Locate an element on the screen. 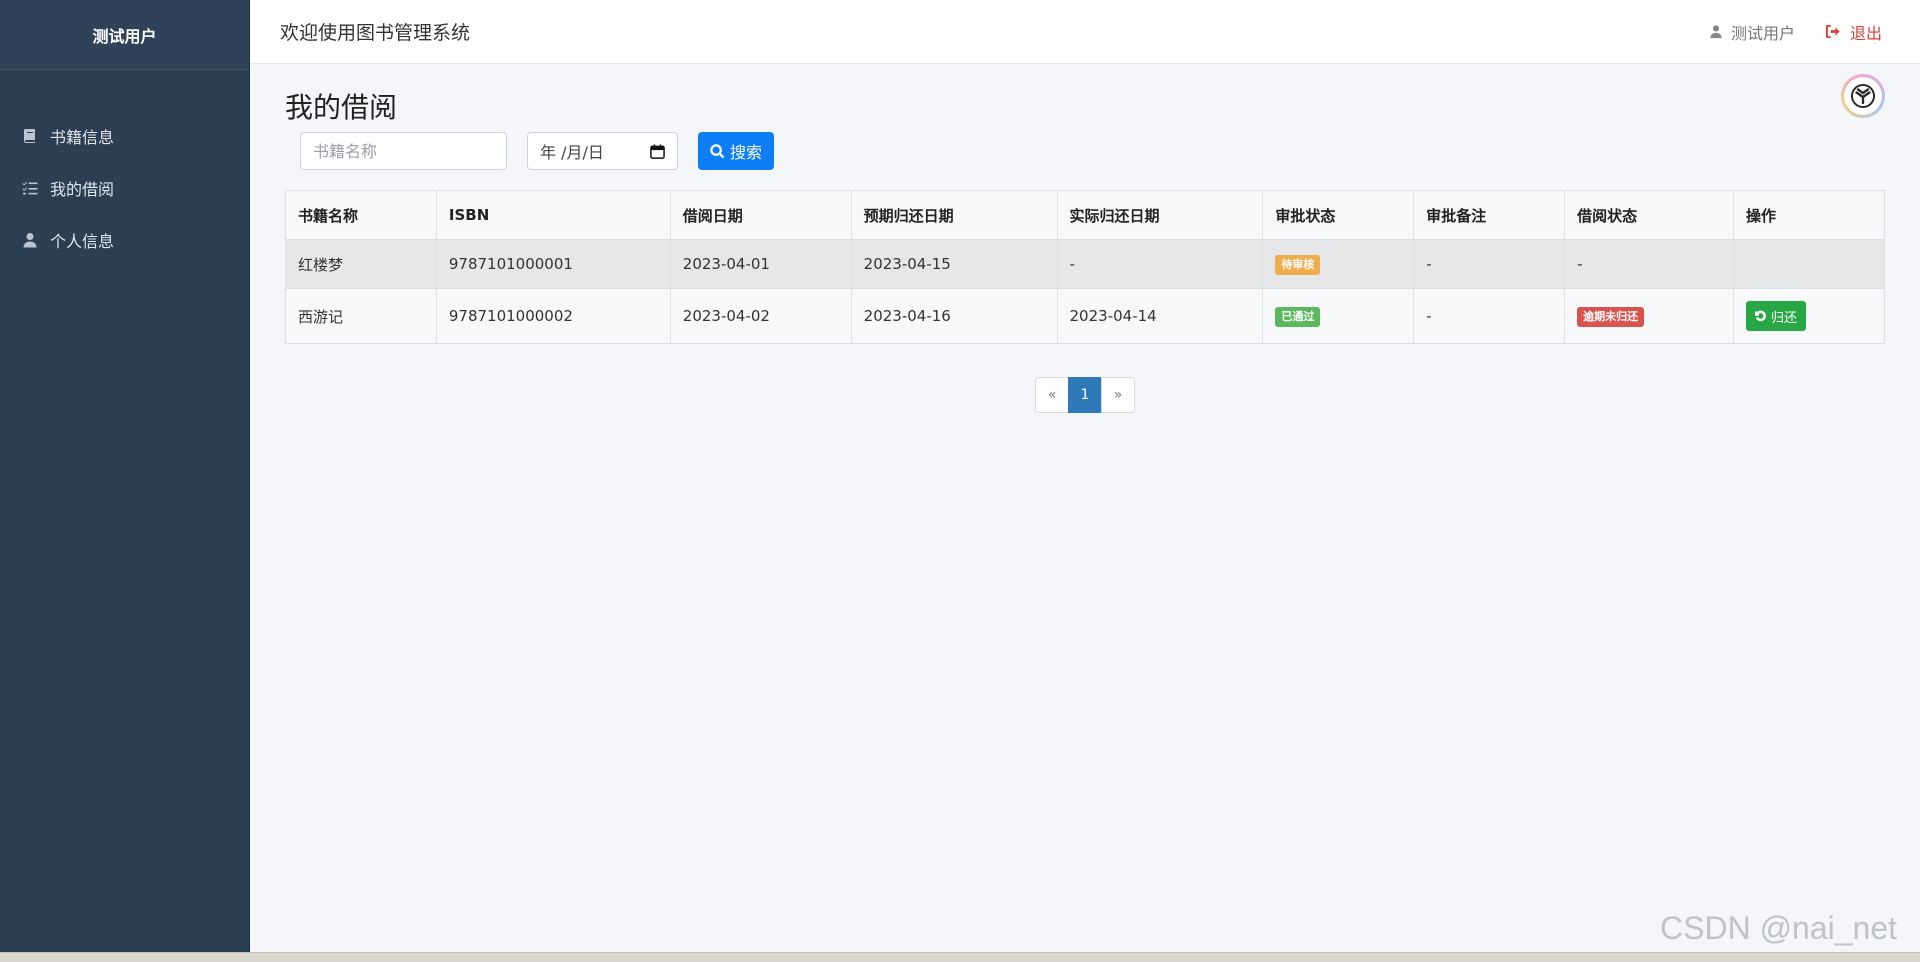  undo-icon is located at coordinates (1760, 316).